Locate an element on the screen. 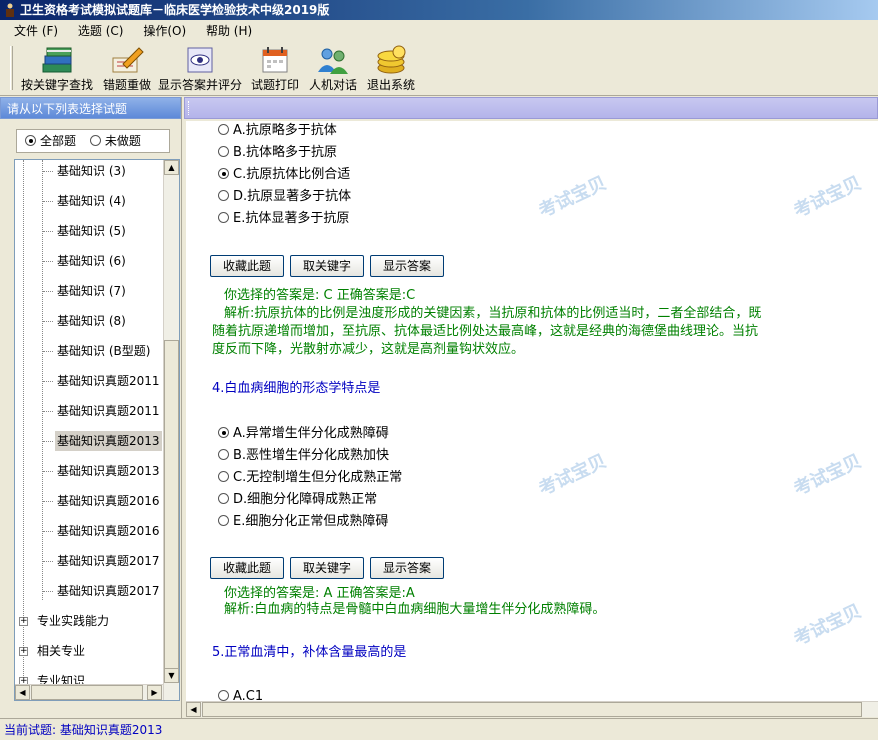  q3-explain-line-3: 度反而下降，光散射亦减少，这就是高剂量钩状效应。 is located at coordinates (368, 349).